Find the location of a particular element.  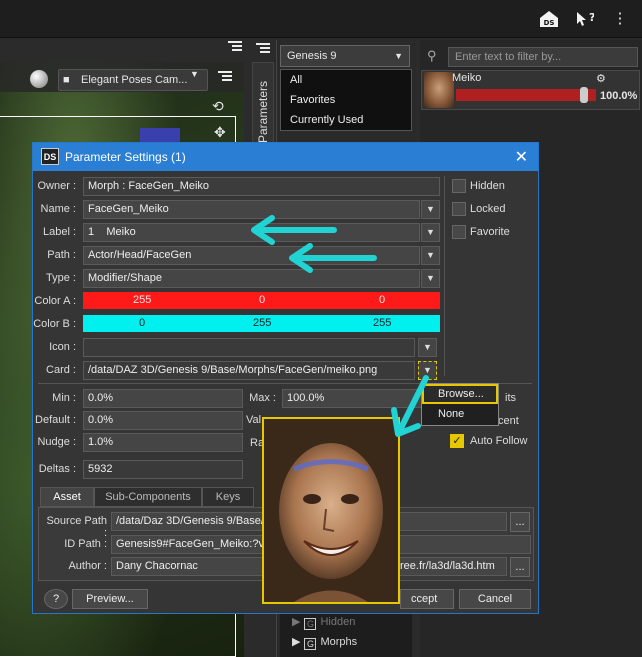

camera-dropdown-icon: ▼ is located at coordinates (194, 74).